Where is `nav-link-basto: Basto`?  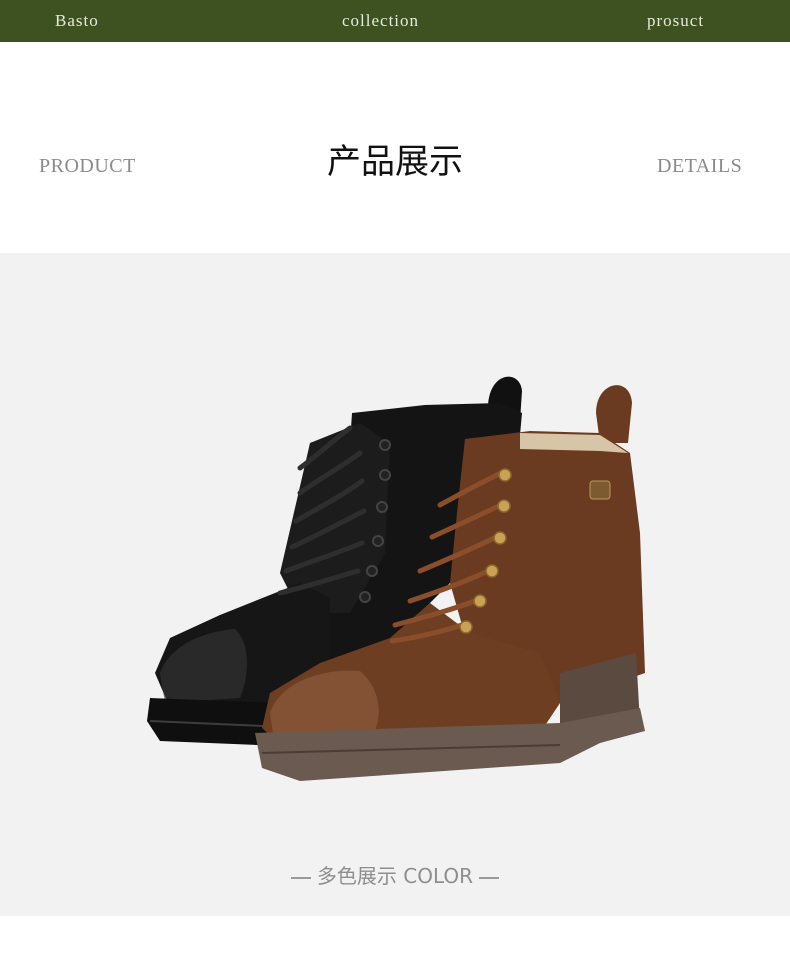 nav-link-basto: Basto is located at coordinates (77, 21).